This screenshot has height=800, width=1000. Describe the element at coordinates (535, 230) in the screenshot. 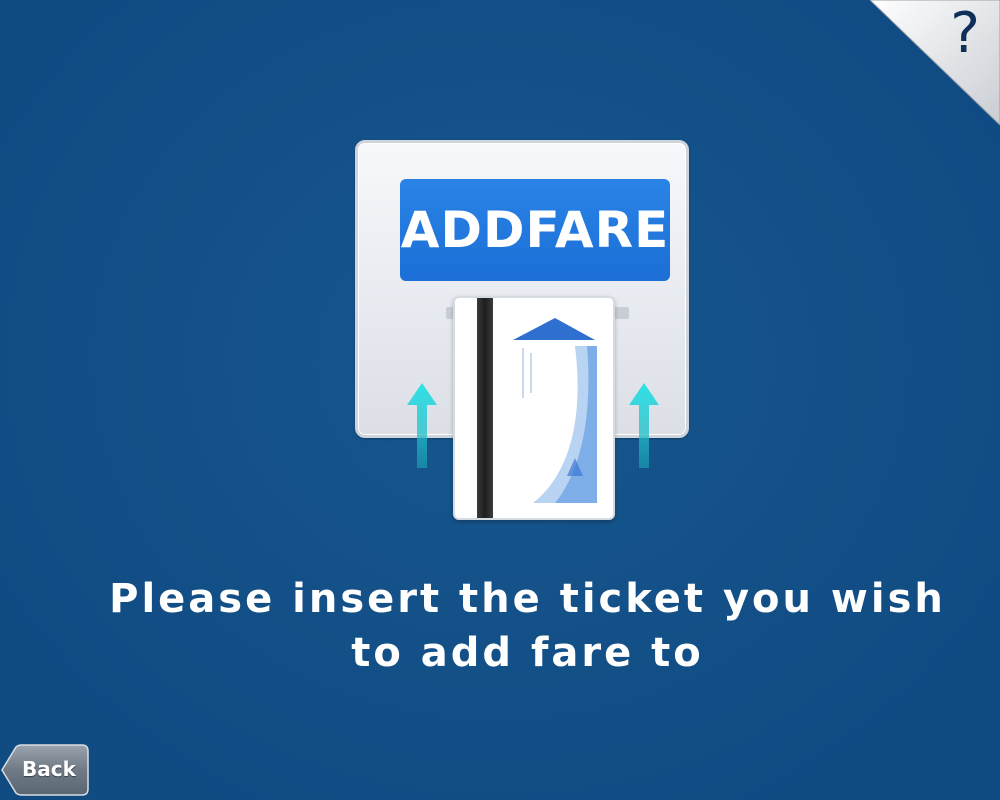

I see `addfare-label: ADDFARE` at that location.